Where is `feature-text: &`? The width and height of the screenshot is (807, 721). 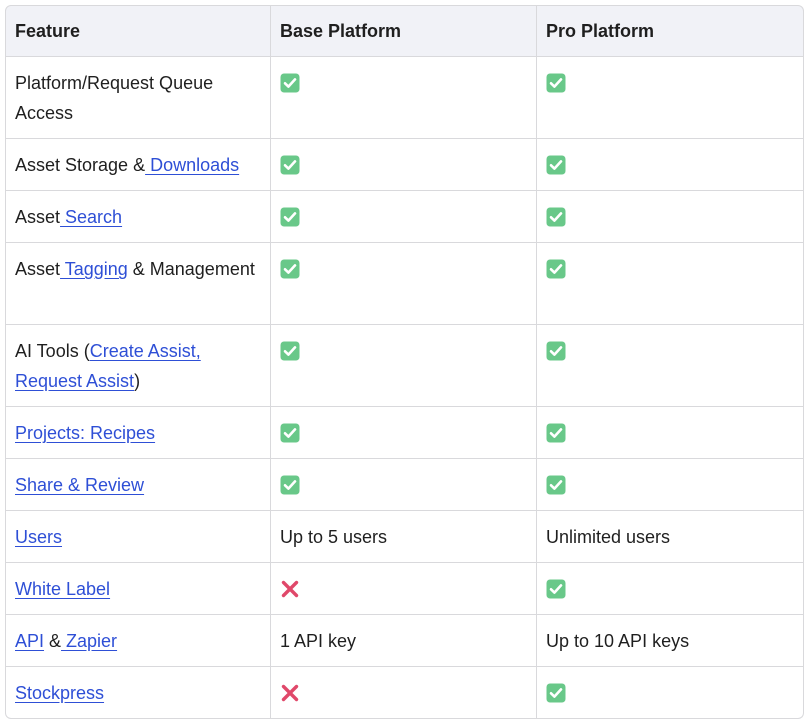
feature-text: & is located at coordinates (53, 641).